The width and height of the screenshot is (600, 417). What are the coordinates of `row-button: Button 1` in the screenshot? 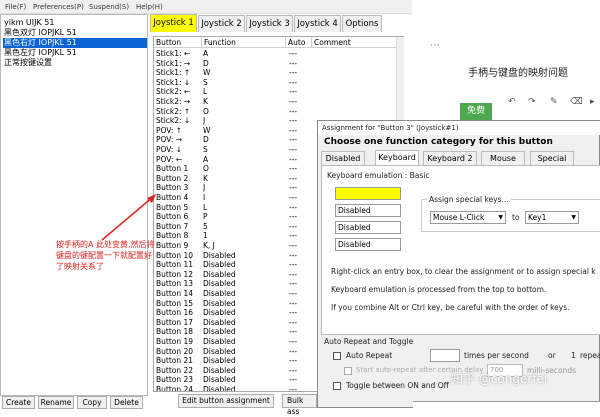 It's located at (172, 169).